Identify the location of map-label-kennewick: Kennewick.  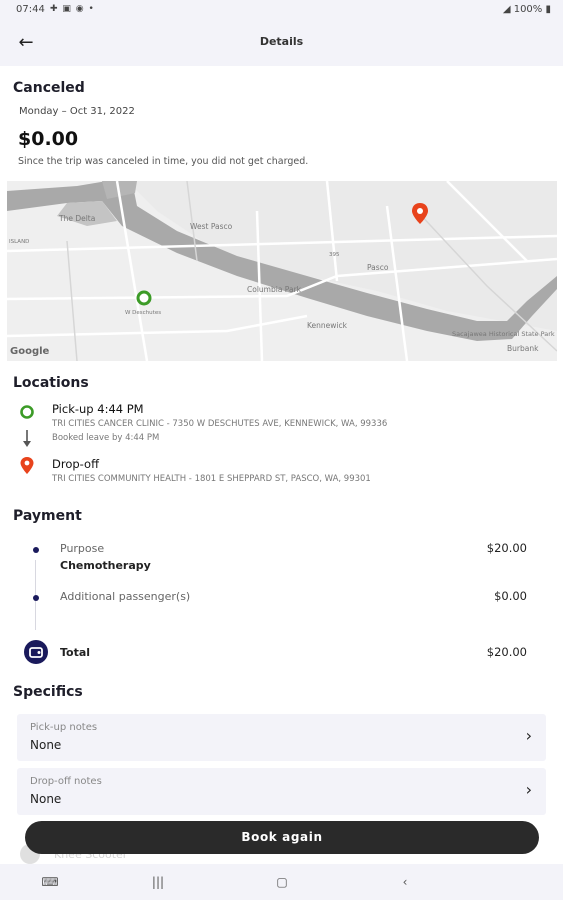
(327, 325).